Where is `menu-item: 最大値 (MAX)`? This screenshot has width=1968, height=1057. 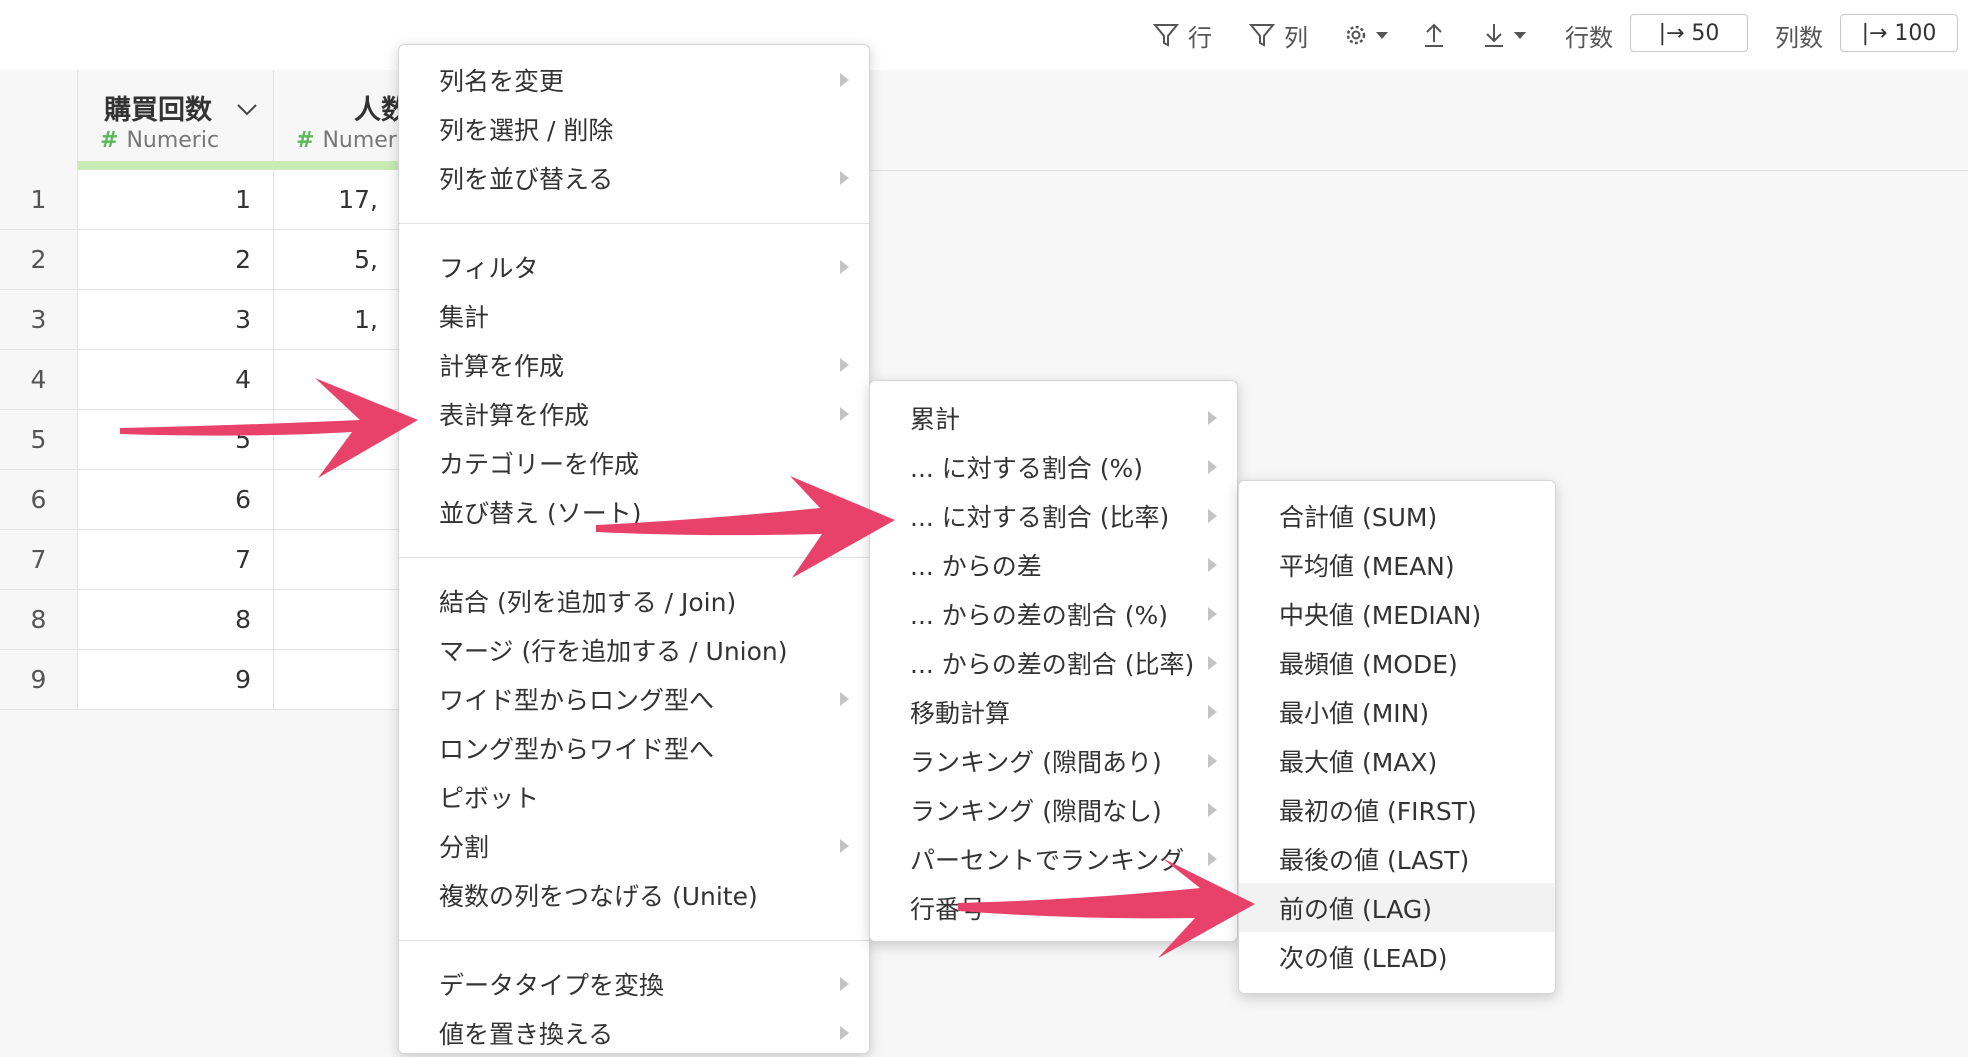
menu-item: 最大値 (MAX) is located at coordinates (1397, 760).